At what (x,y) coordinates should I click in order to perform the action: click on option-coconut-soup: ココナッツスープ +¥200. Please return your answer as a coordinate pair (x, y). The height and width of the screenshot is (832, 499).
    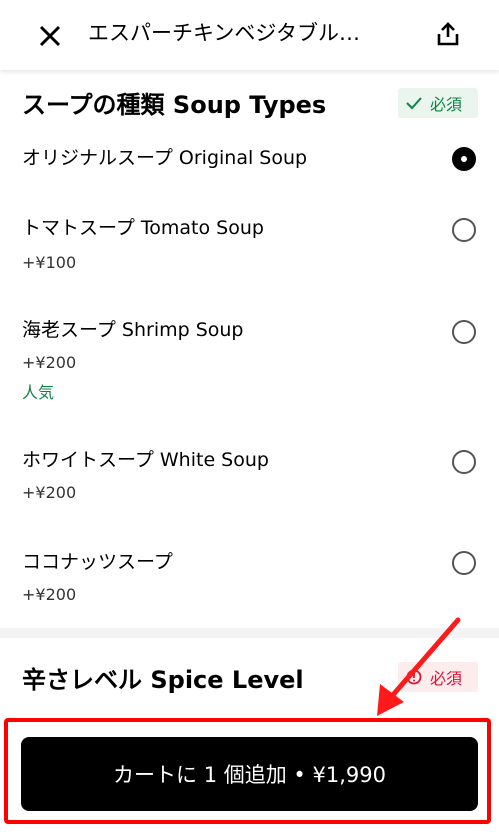
    Looking at the image, I should click on (249, 583).